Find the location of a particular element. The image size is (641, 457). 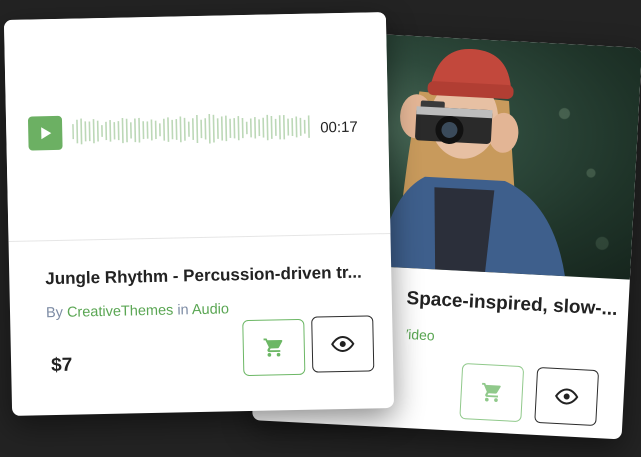

byline: By CreativeThemes in Audio is located at coordinates (137, 311).